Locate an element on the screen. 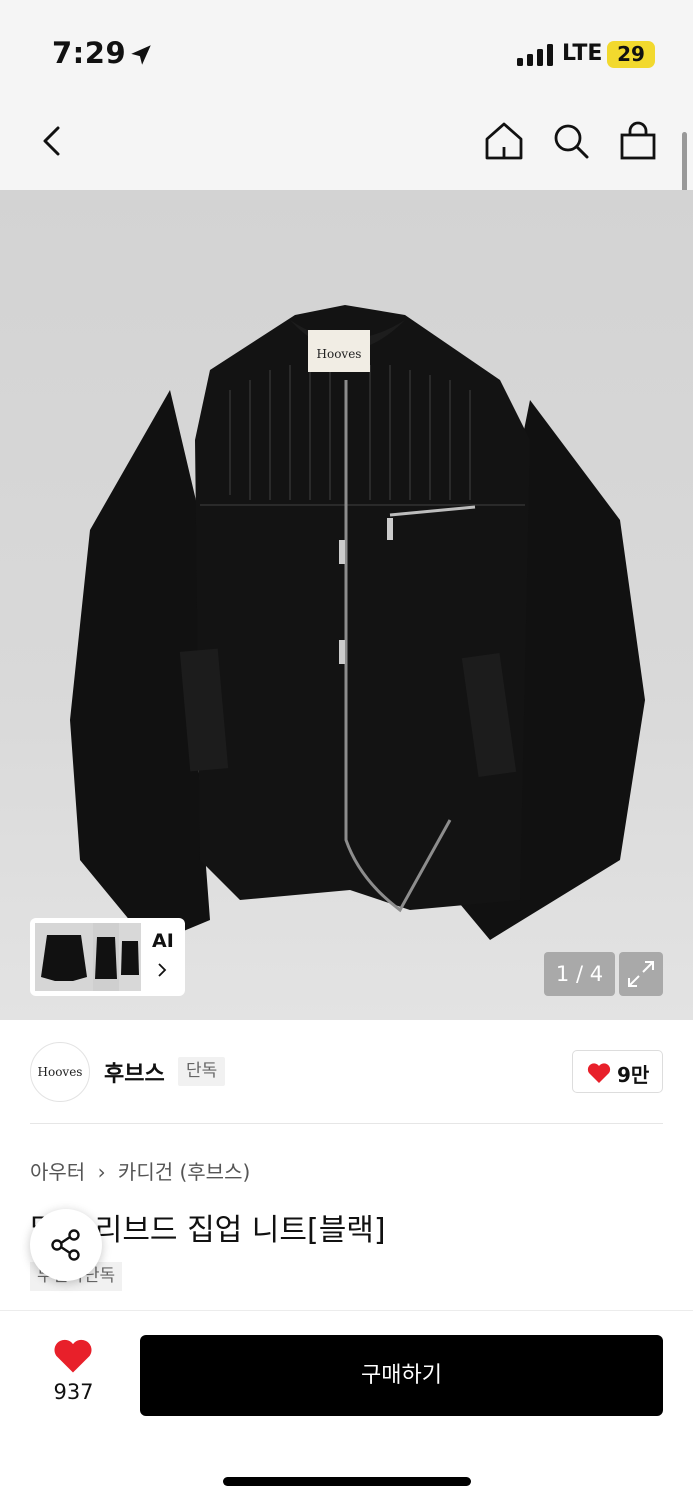 The width and height of the screenshot is (693, 1500). expand-icon is located at coordinates (641, 974).